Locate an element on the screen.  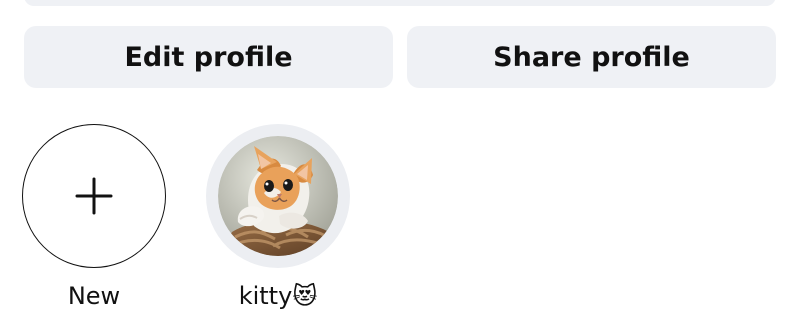
new-highlight-button is located at coordinates (94, 196).